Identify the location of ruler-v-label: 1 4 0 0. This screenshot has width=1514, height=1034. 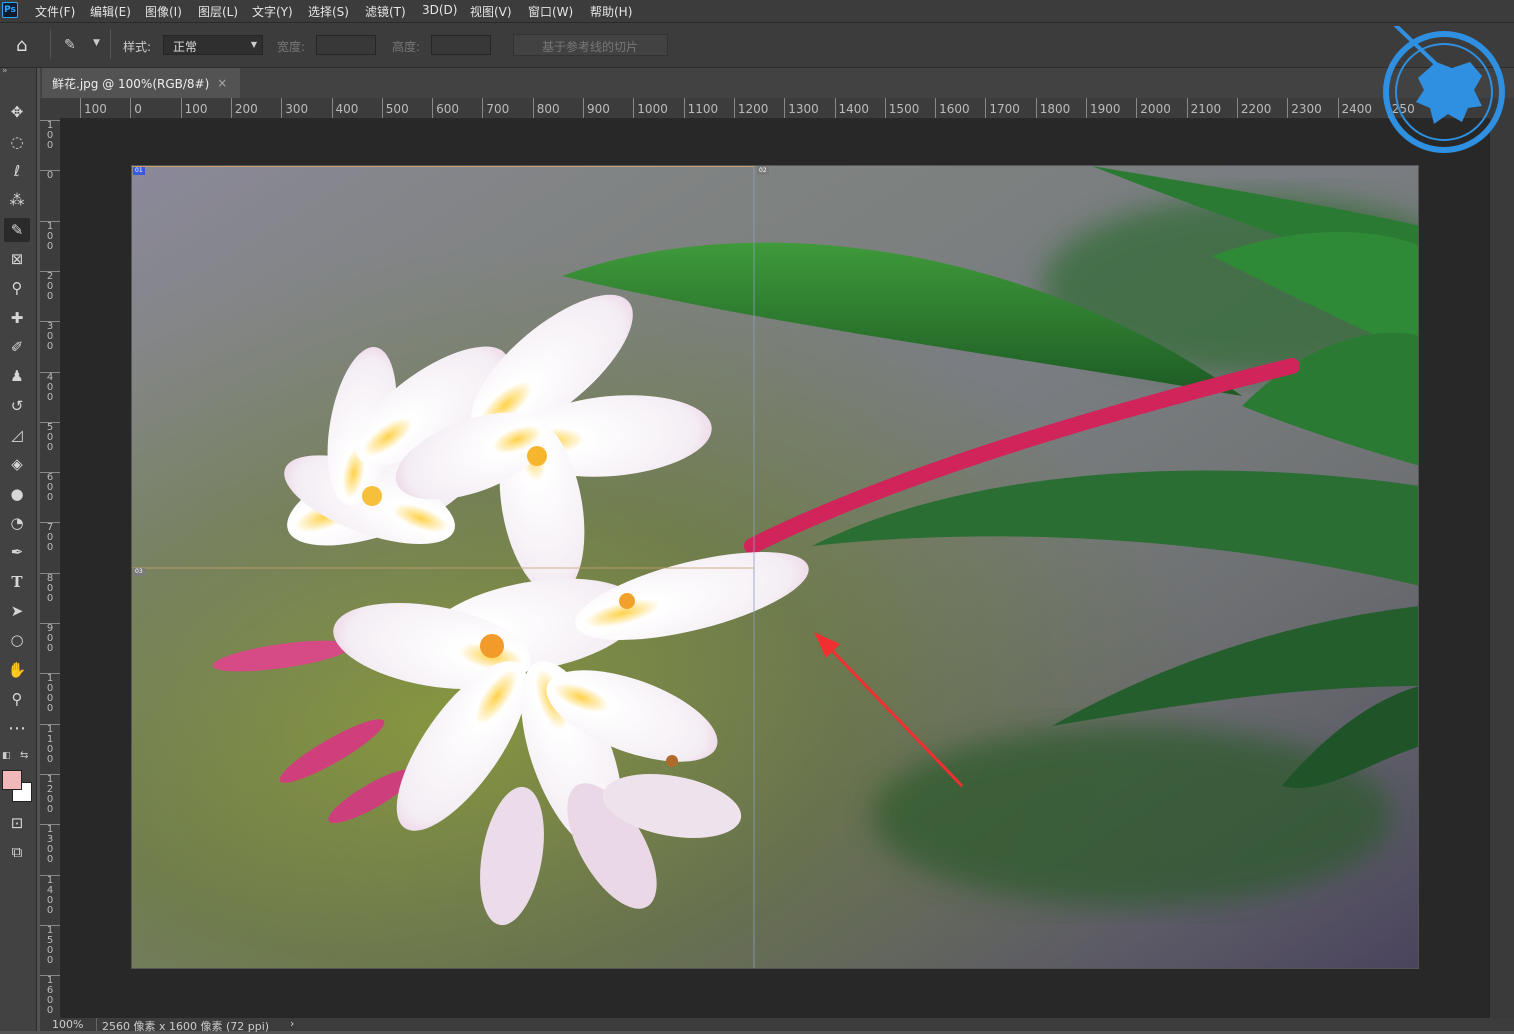
(50, 895).